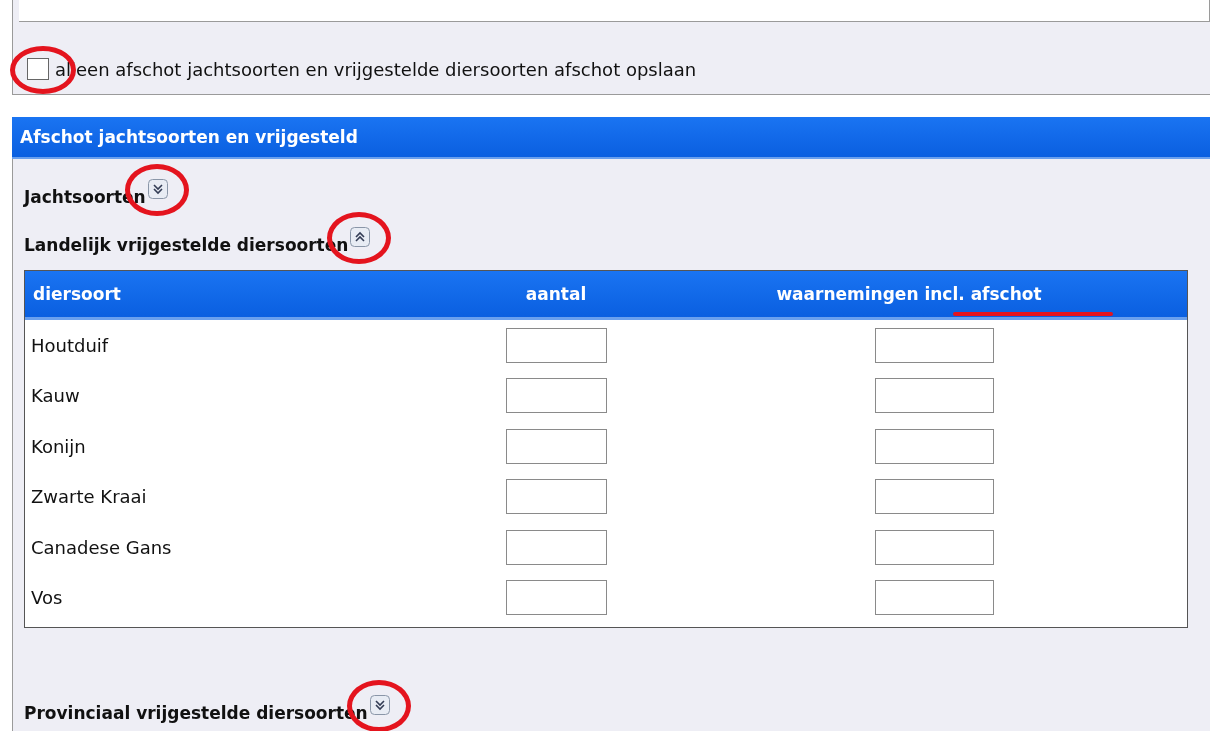 Image resolution: width=1210 pixels, height=731 pixels. I want to click on column-header: waarnemingen incl. afschot, so click(909, 294).